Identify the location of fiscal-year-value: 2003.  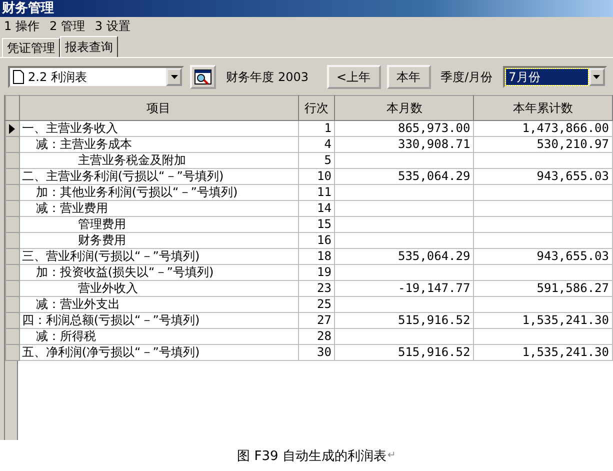
(293, 77).